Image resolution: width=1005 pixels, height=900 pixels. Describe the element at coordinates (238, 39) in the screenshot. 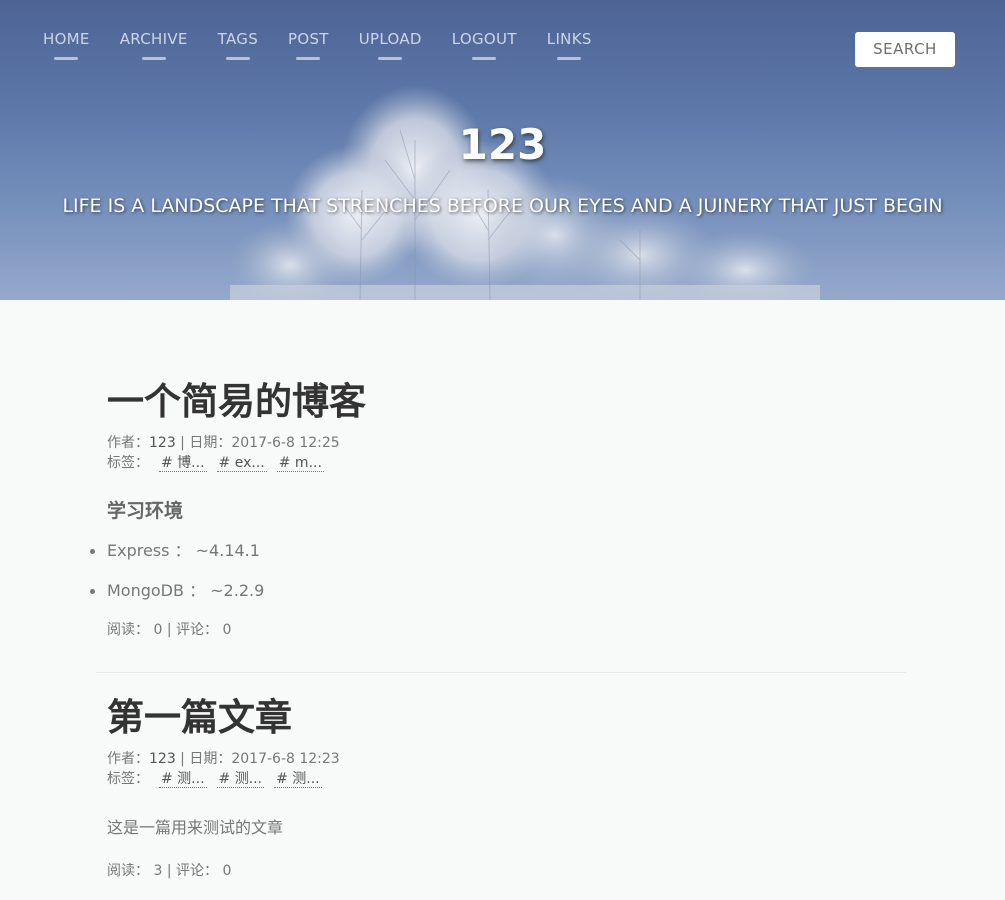

I see `nav-tags-label: TAGS` at that location.